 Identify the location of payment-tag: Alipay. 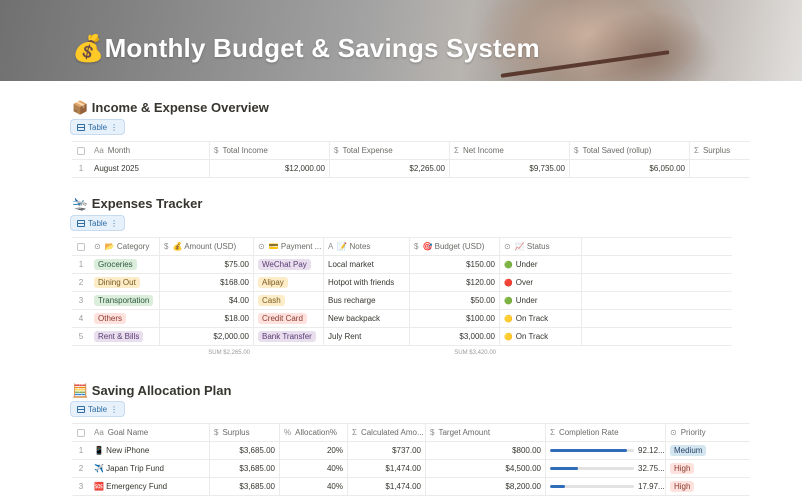
(273, 282).